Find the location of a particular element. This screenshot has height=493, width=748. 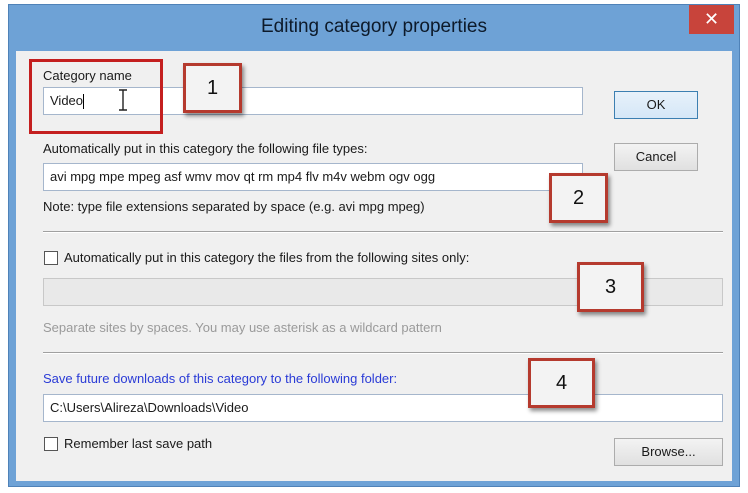

callout-2: 2 is located at coordinates (578, 198).